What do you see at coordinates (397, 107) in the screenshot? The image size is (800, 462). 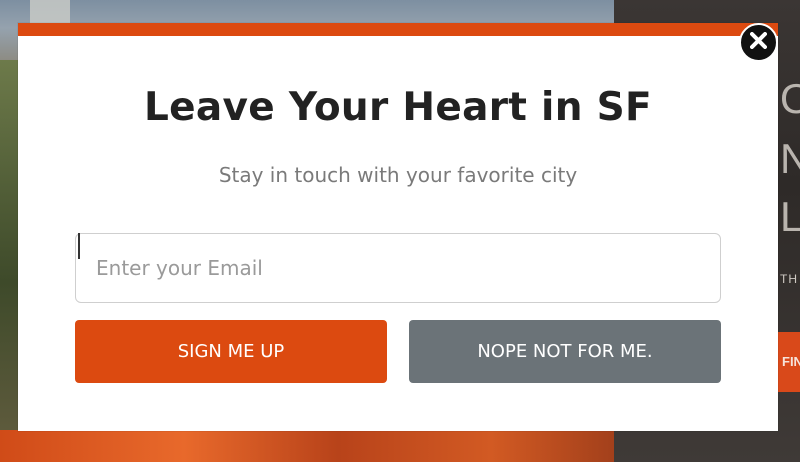 I see `modal-title: Leave Your Heart in SF` at bounding box center [397, 107].